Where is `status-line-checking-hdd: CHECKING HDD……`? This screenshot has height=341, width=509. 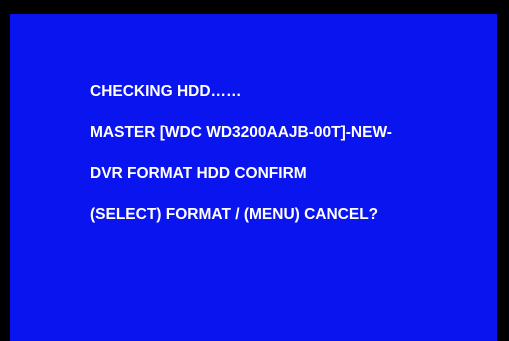 status-line-checking-hdd: CHECKING HDD…… is located at coordinates (166, 91).